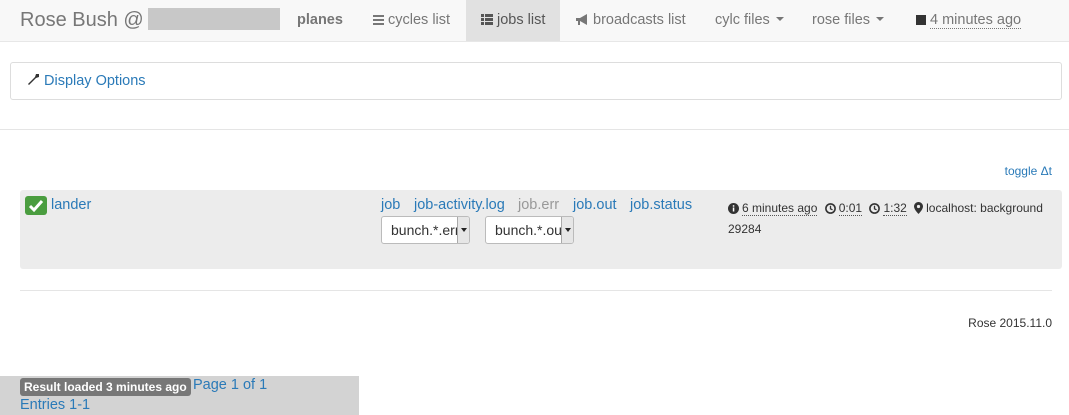 The image size is (1069, 415). Describe the element at coordinates (213, 19) in the screenshot. I see `redacted-host` at that location.